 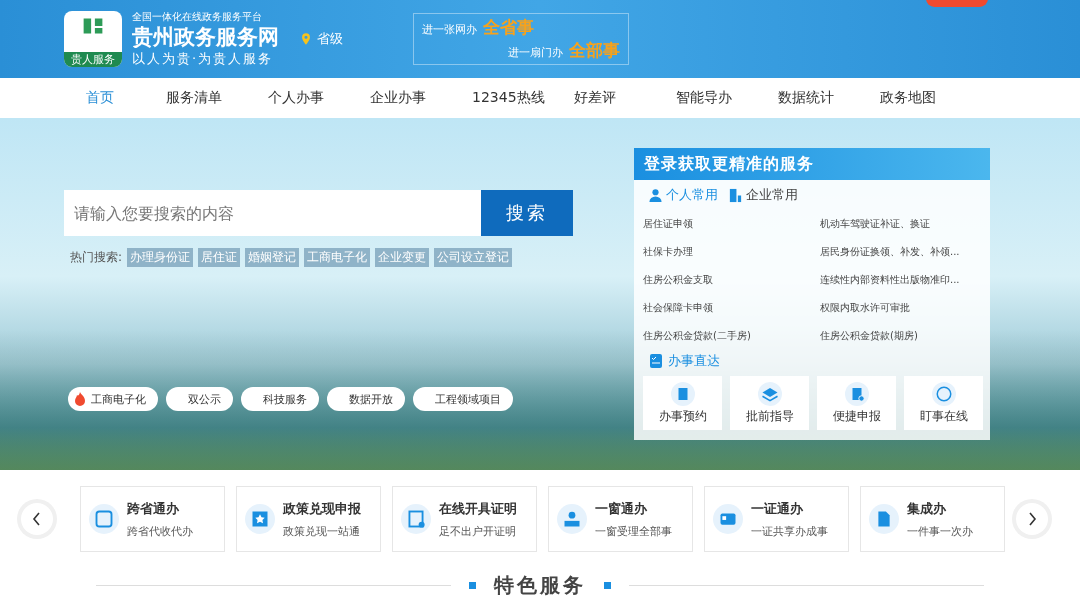 I want to click on service-link: 居住证申领, so click(x=731, y=224).